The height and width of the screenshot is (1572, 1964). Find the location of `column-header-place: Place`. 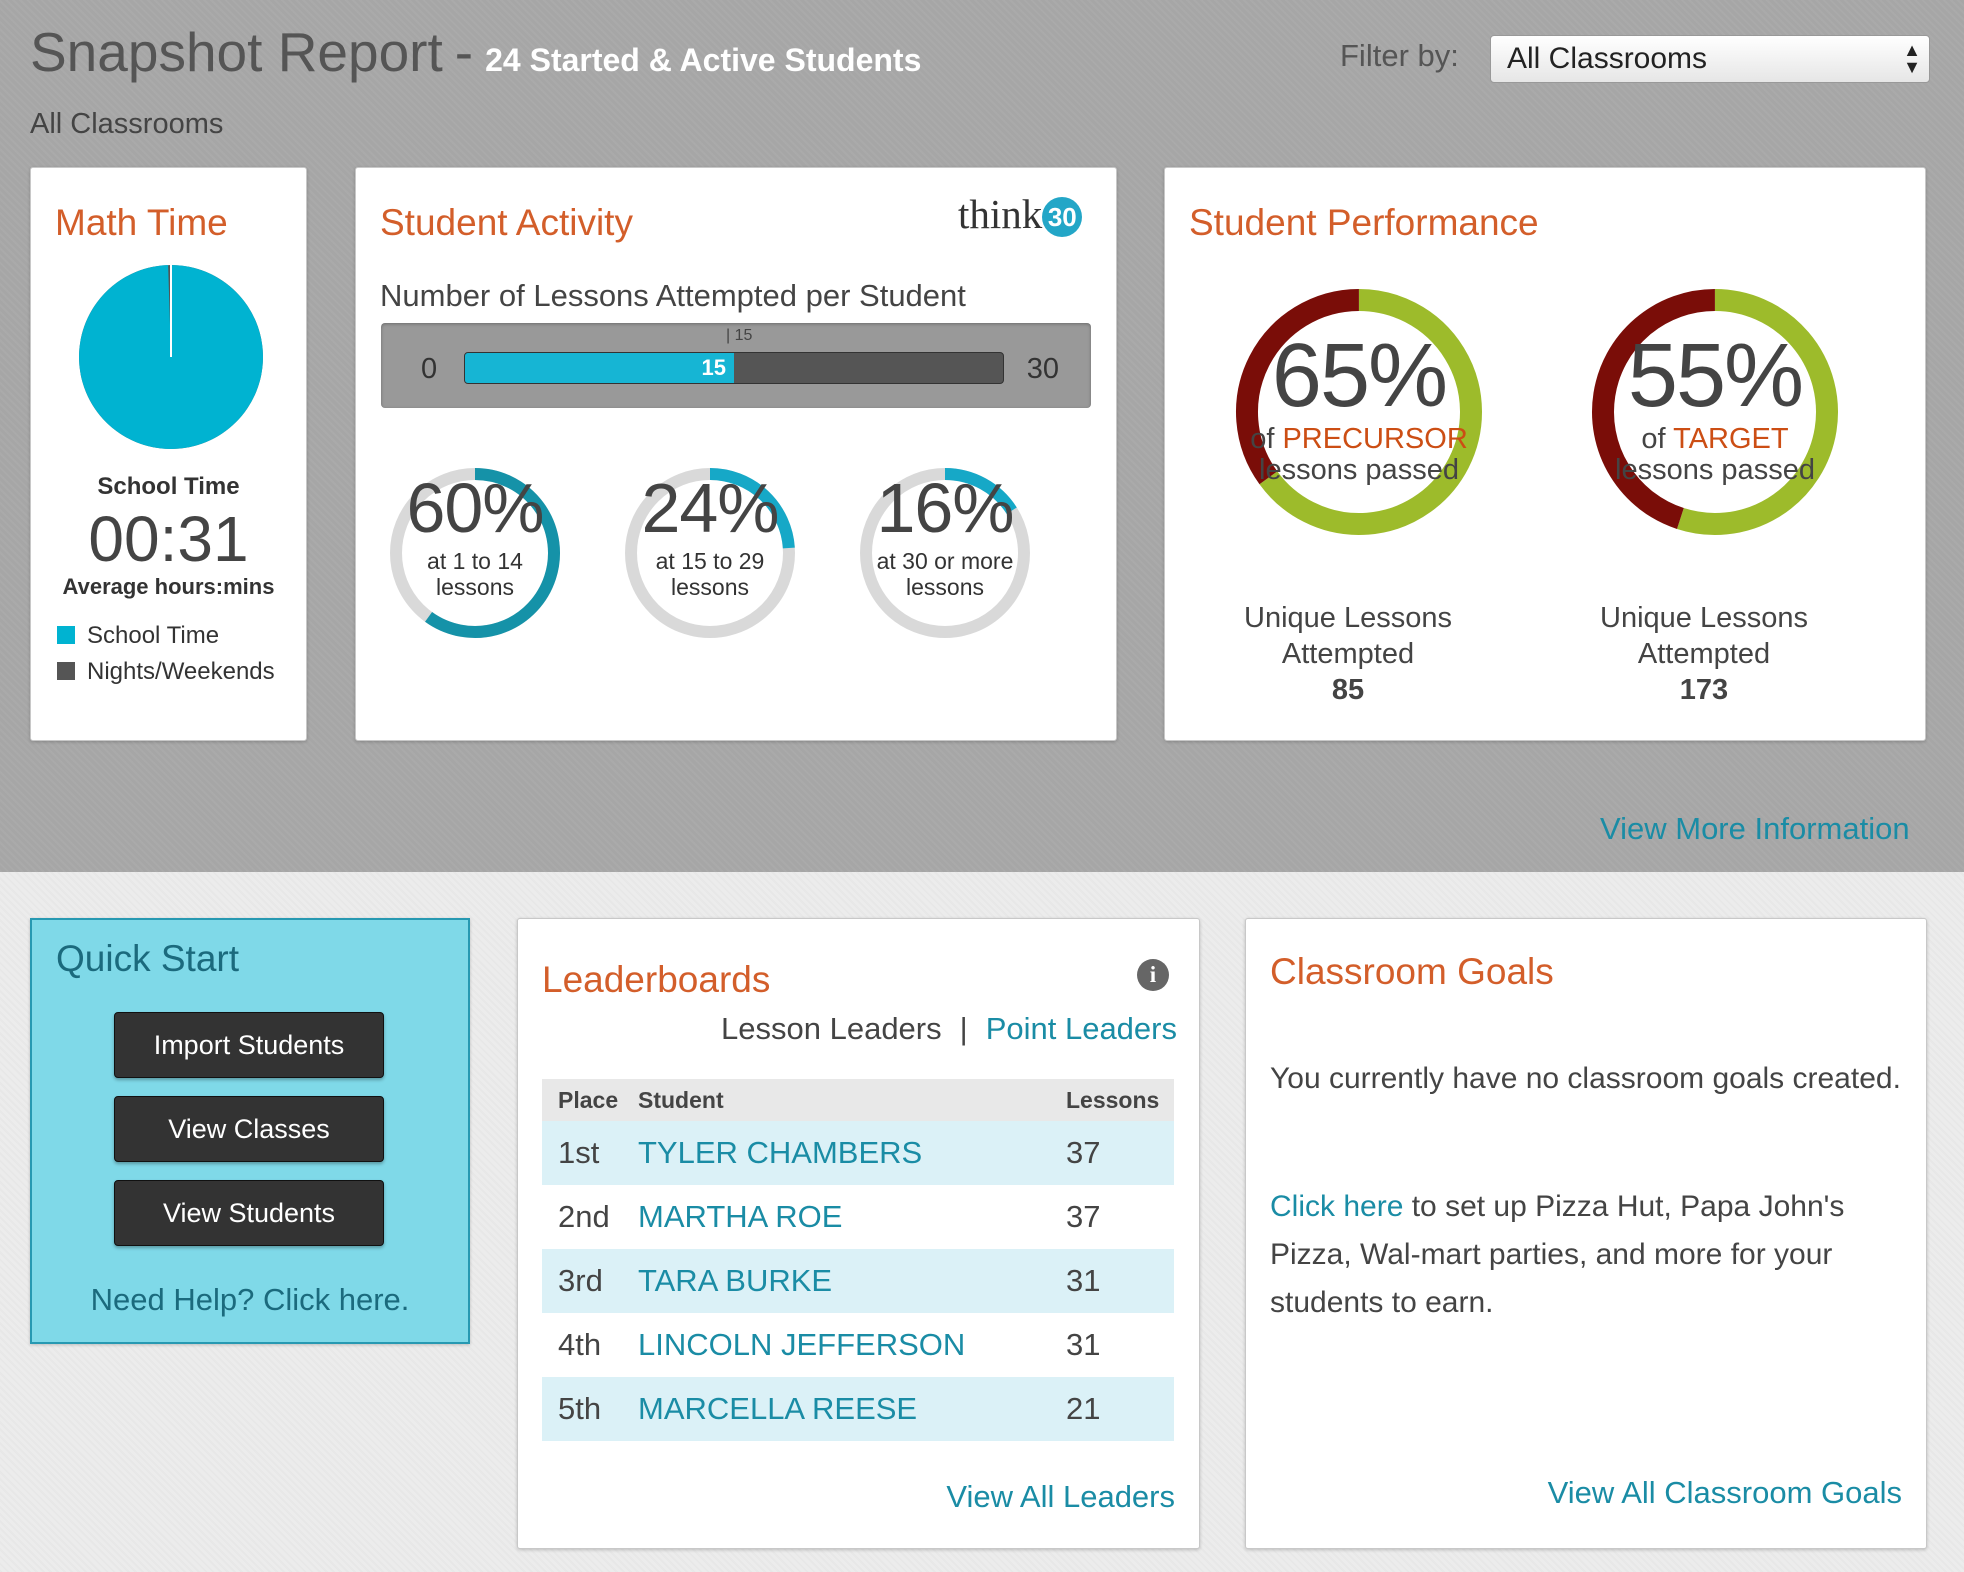

column-header-place: Place is located at coordinates (590, 1100).